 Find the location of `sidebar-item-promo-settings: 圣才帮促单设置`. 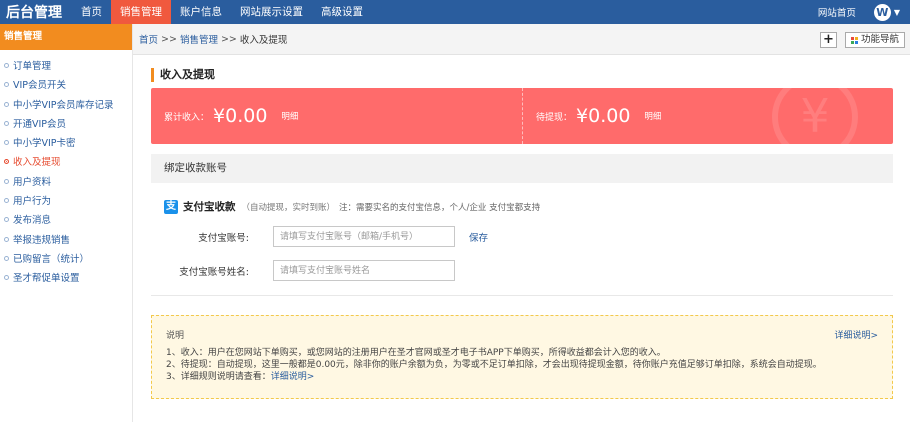

sidebar-item-promo-settings: 圣才帮促单设置 is located at coordinates (66, 278).